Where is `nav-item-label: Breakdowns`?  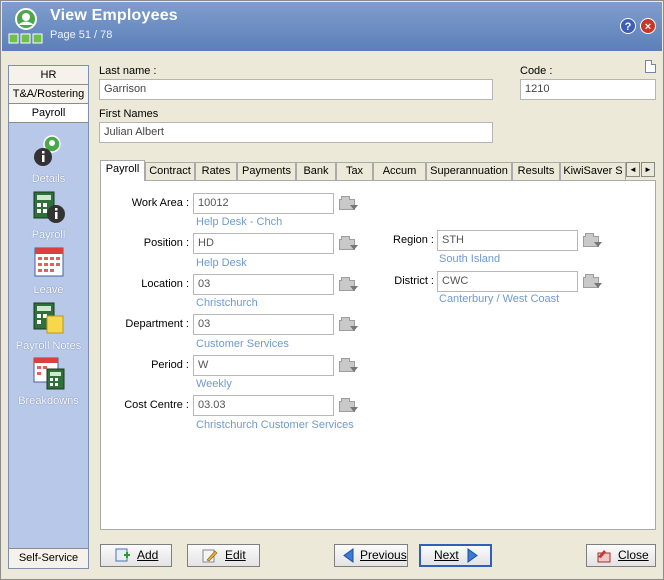 nav-item-label: Breakdowns is located at coordinates (48, 401).